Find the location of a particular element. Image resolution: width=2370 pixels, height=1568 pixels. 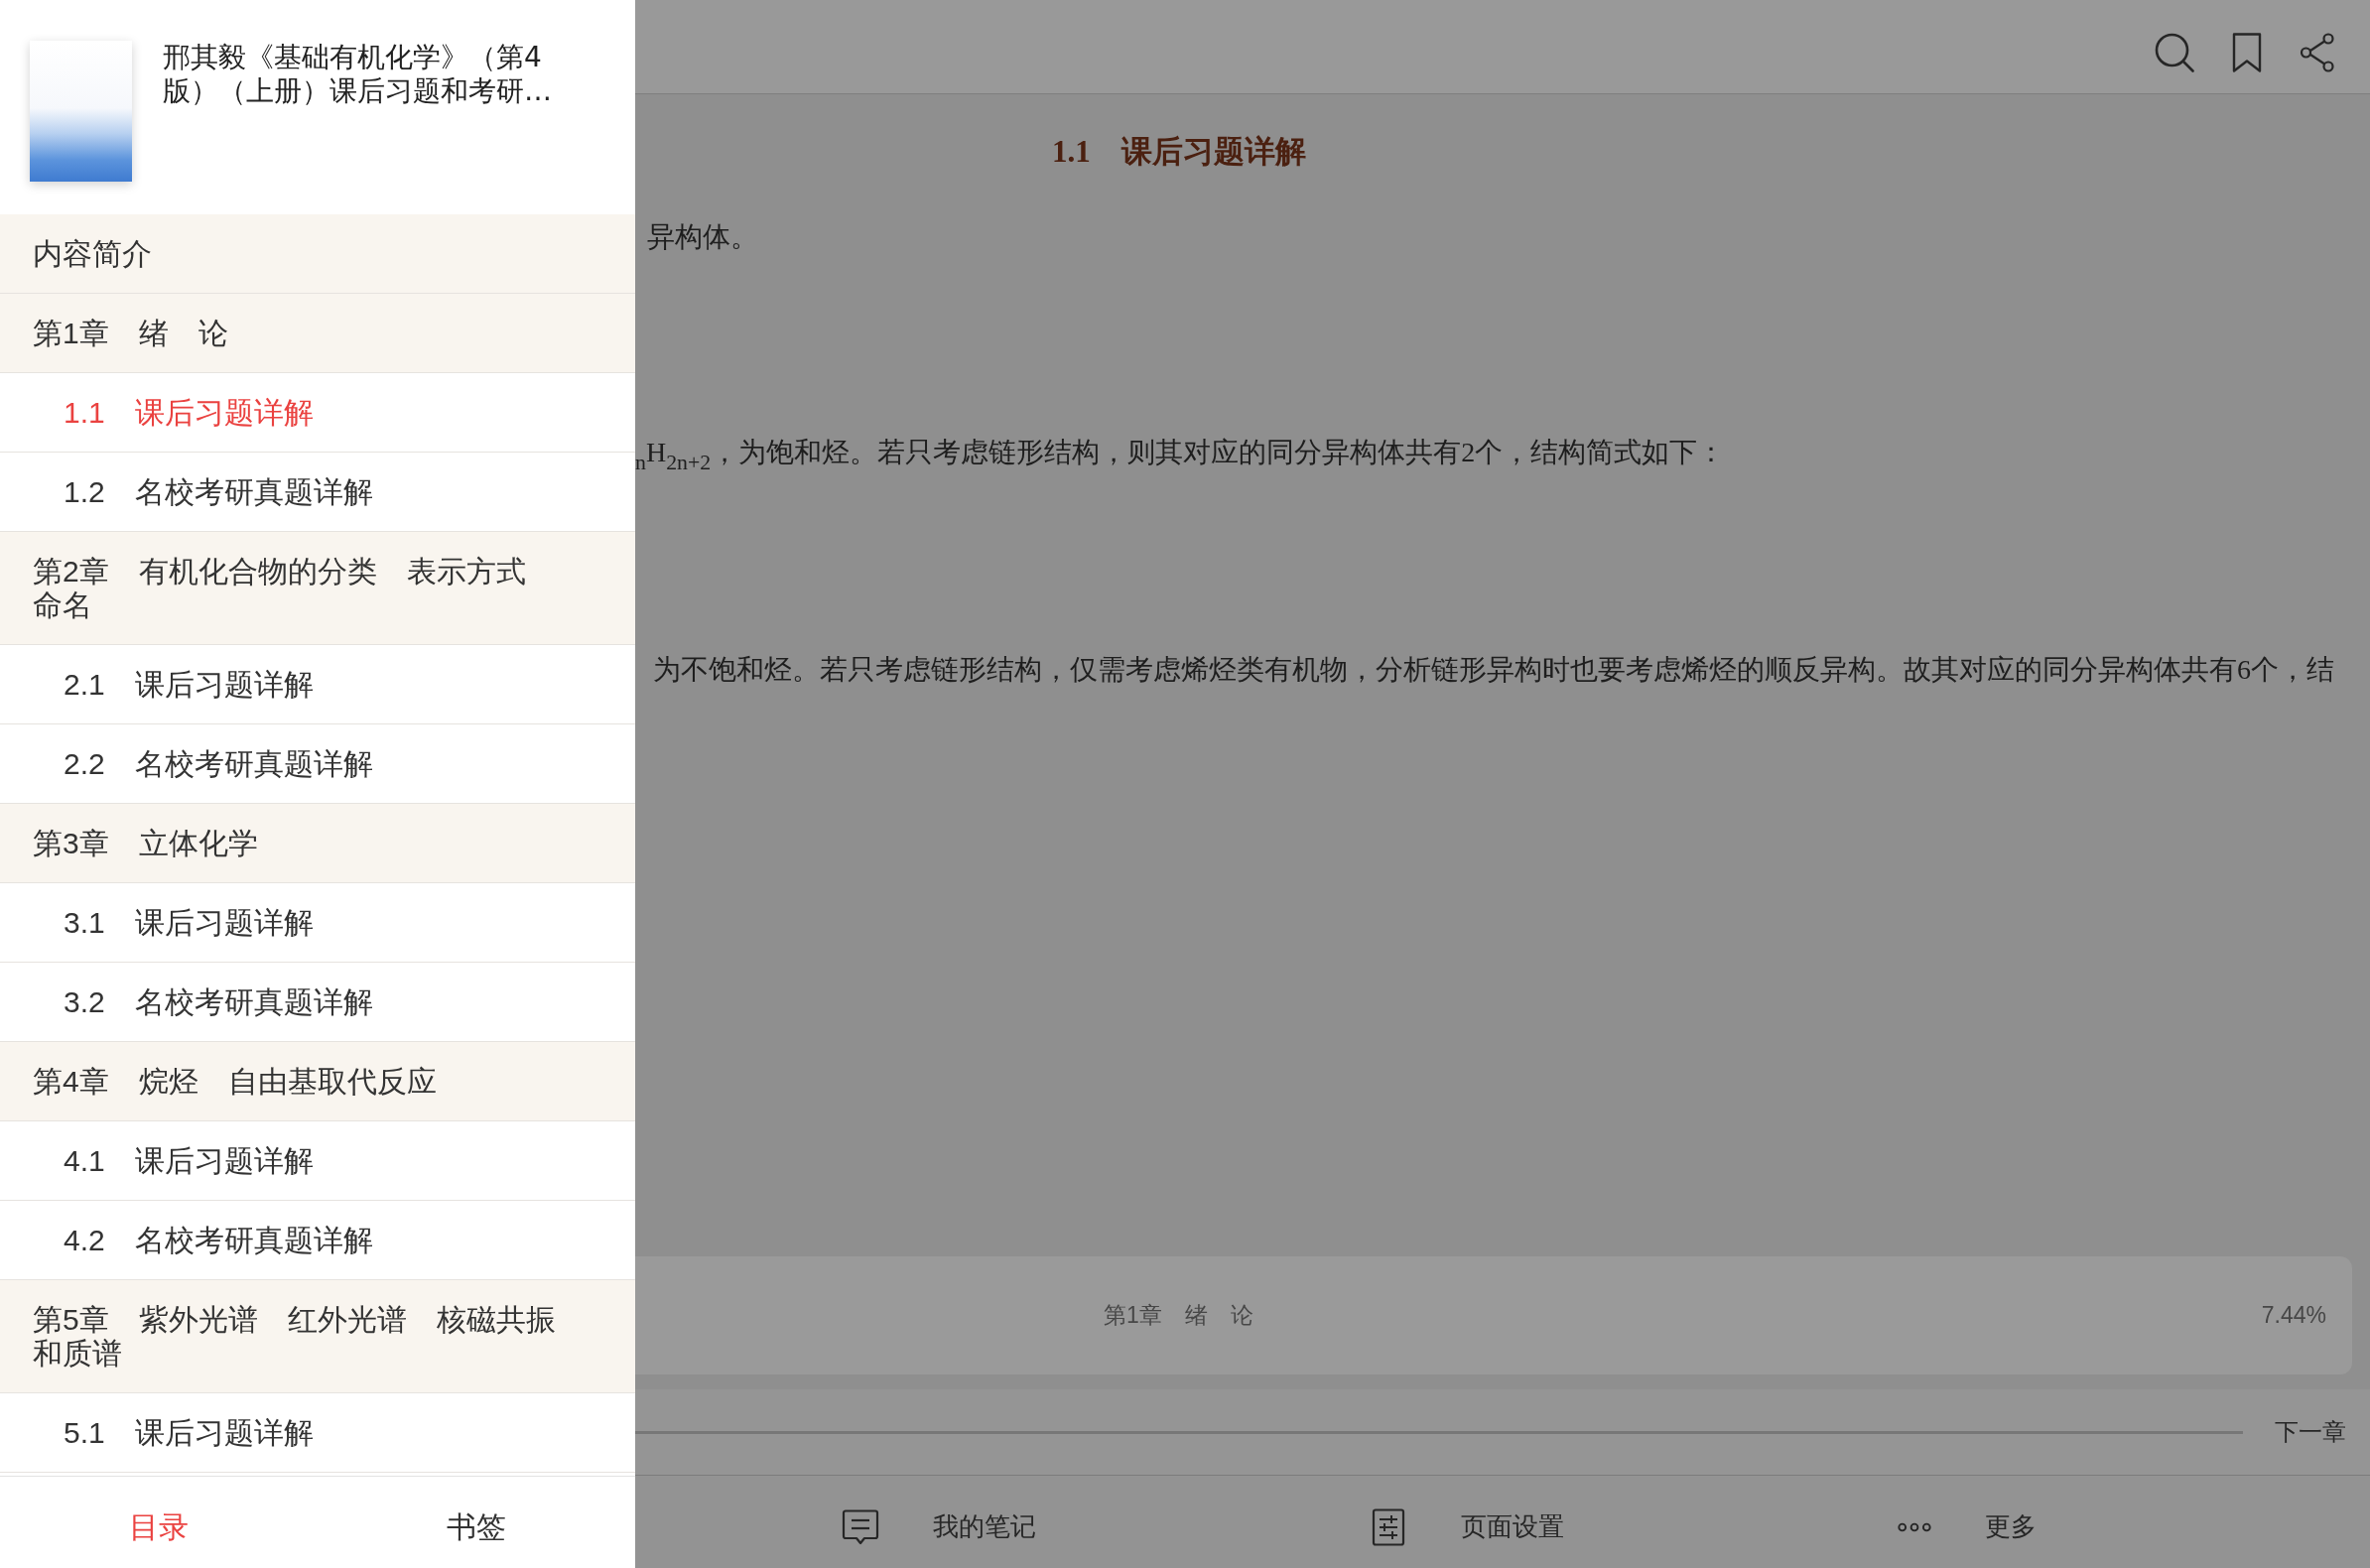

sliders-icon is located at coordinates (1388, 1526).